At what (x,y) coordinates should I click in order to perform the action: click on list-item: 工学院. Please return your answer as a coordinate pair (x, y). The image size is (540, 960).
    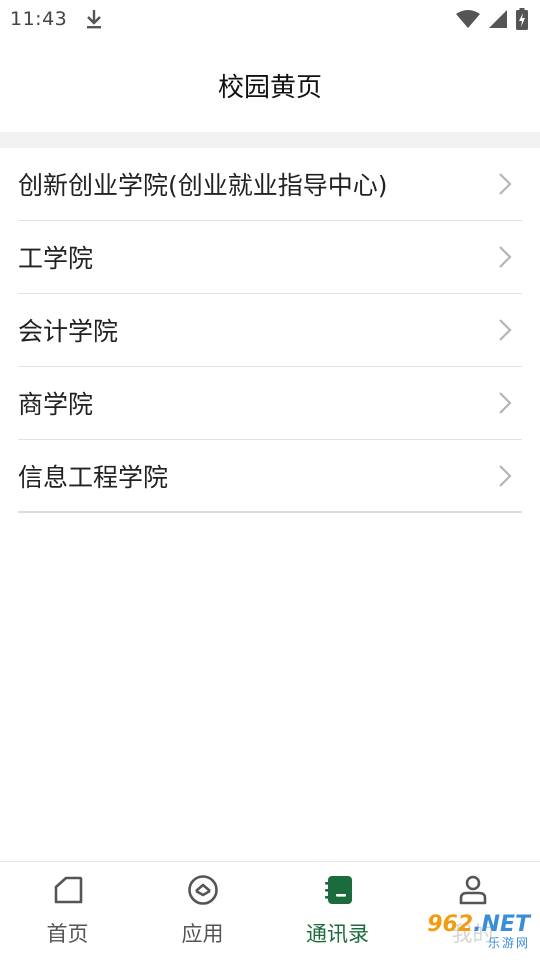
    Looking at the image, I should click on (270, 257).